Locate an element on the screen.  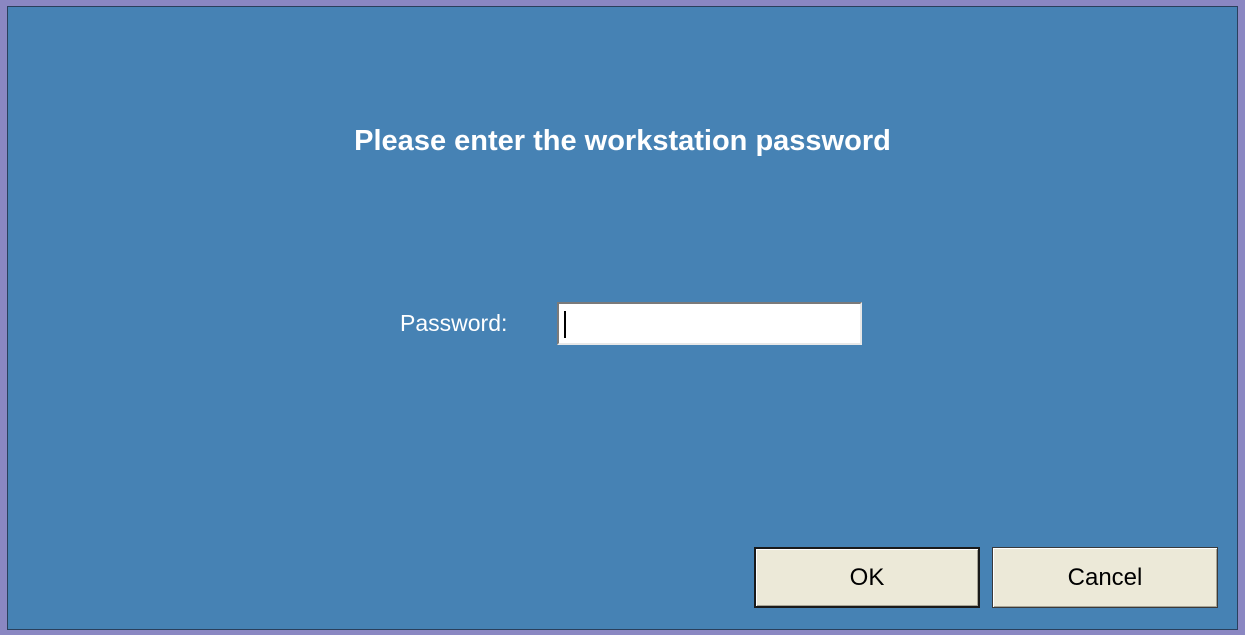
dialog-title: Please enter the workstation password is located at coordinates (622, 141).